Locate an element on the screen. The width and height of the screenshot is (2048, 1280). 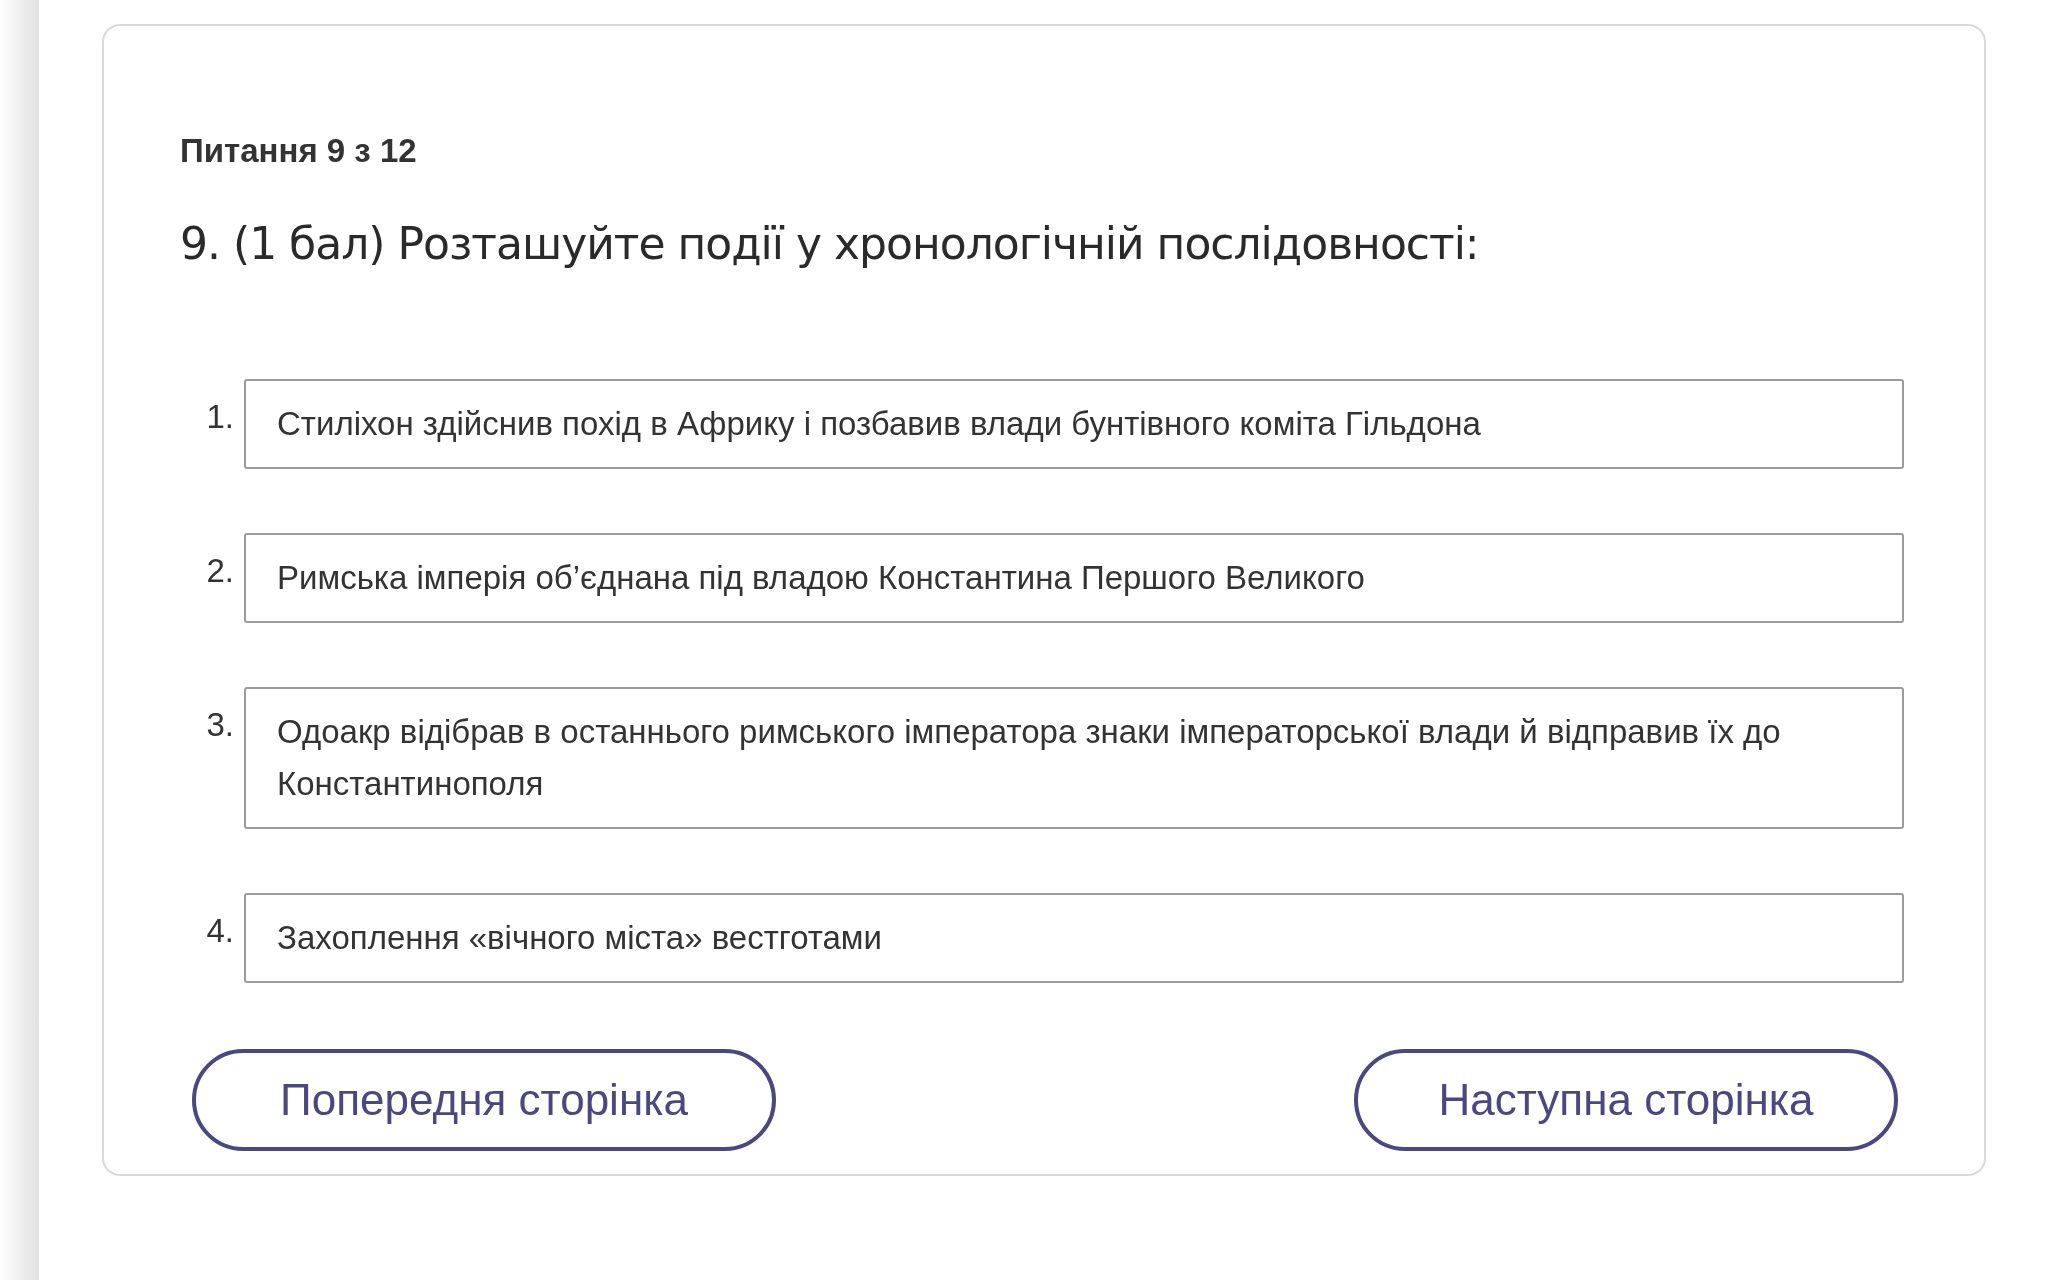
question-text: 9. (1 бал) Розташуйте події у хронологічній послідовності: is located at coordinates (830, 243).